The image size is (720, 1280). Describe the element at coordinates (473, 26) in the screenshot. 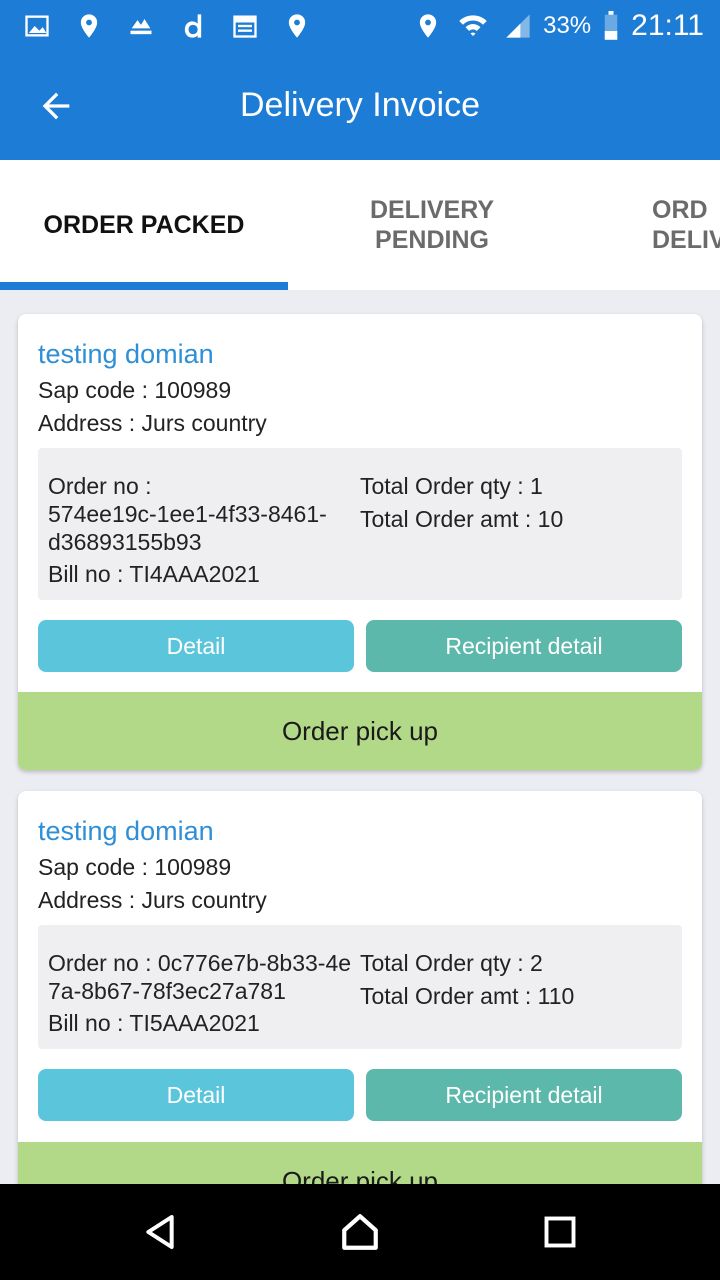

I see `wifi-icon` at that location.